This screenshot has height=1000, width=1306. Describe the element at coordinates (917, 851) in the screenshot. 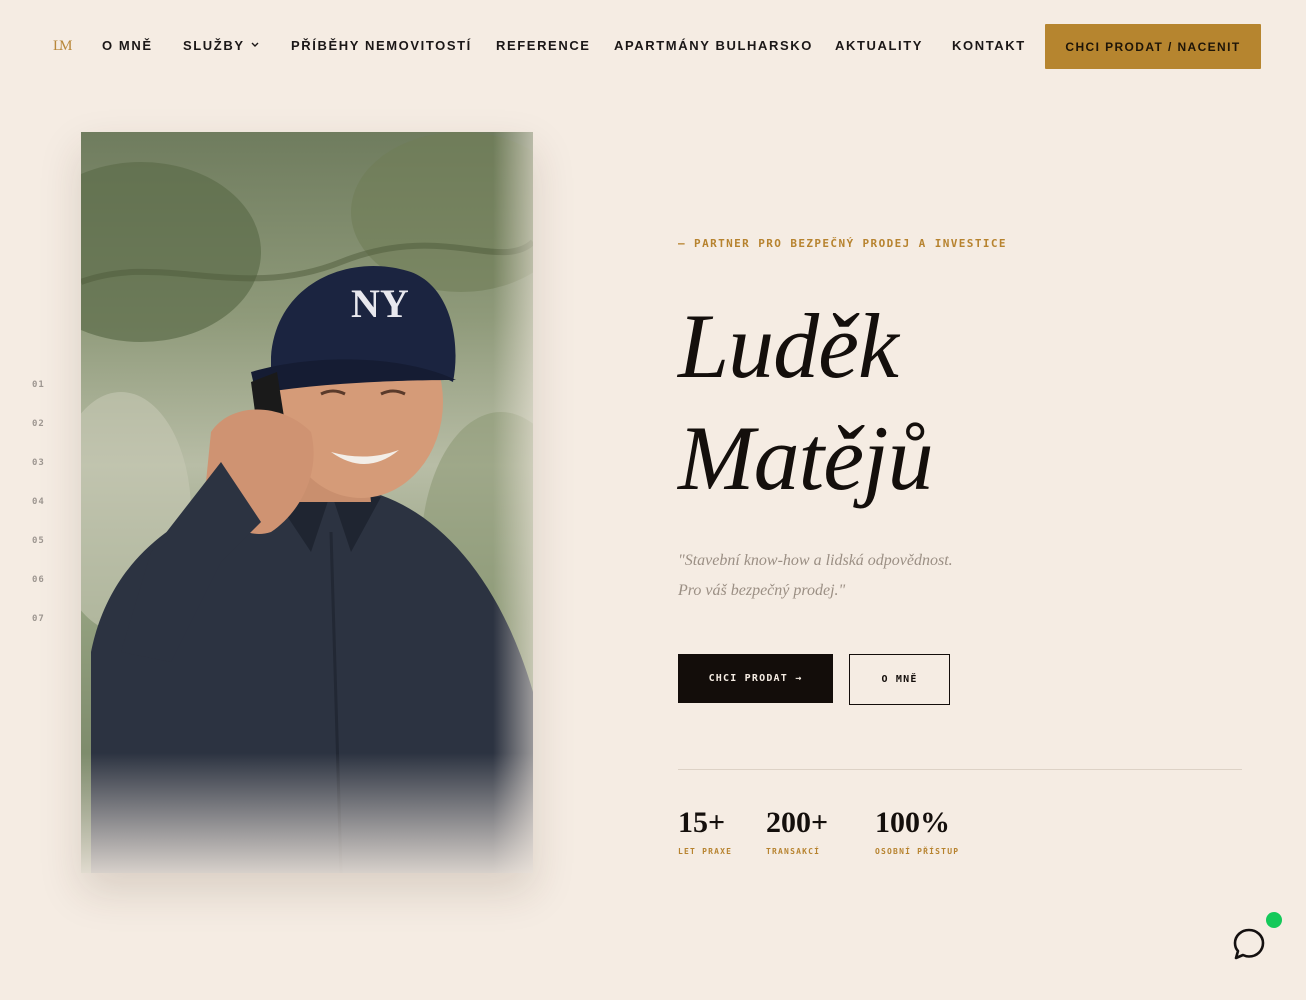

I see `stat-label-personal: OSOBNÍ PŘÍSTUP` at that location.